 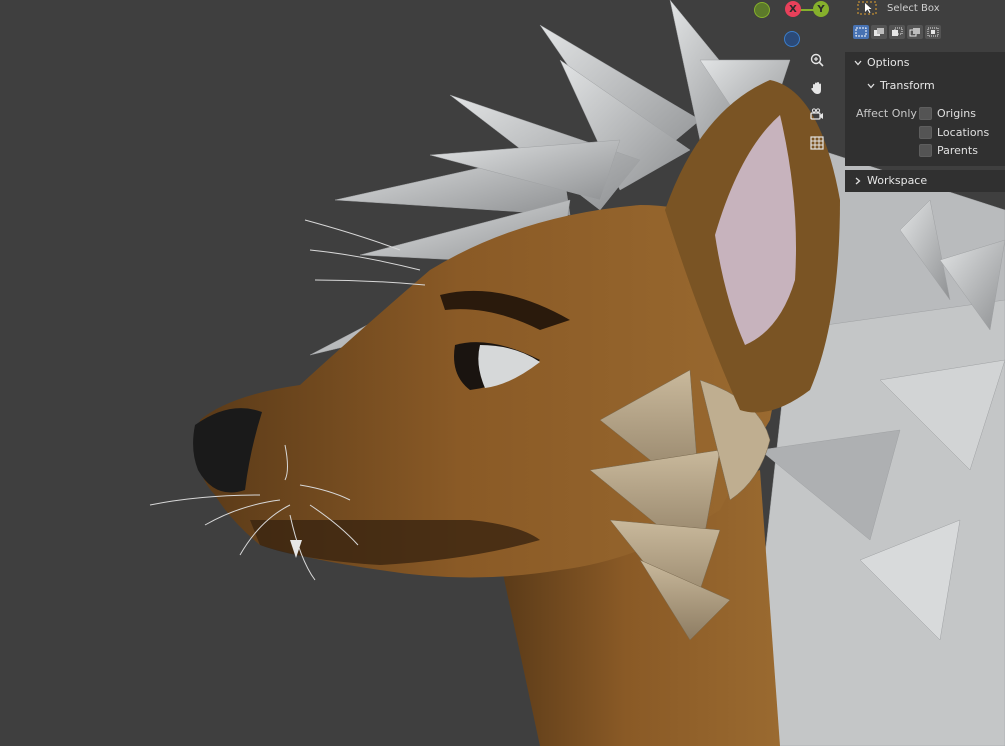 What do you see at coordinates (858, 180) in the screenshot?
I see `chevron-right-icon` at bounding box center [858, 180].